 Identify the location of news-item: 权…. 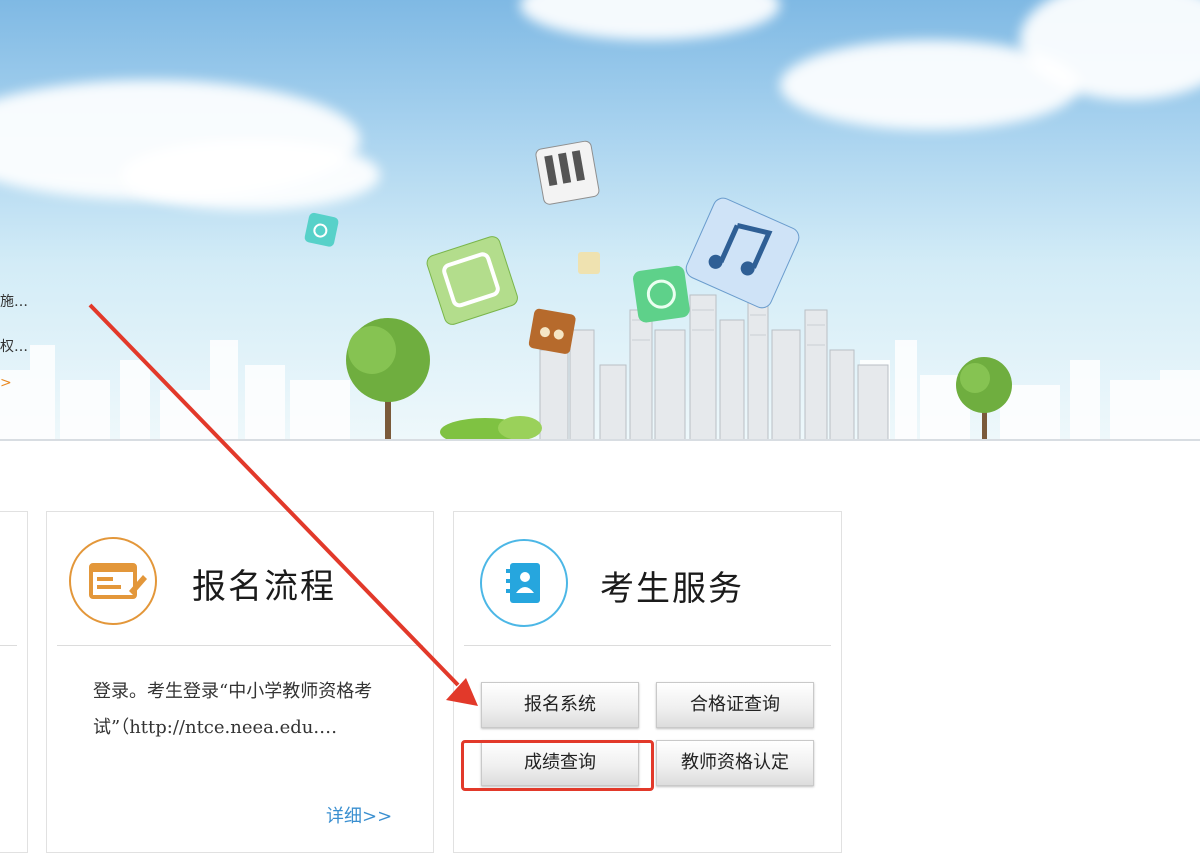
(14, 346).